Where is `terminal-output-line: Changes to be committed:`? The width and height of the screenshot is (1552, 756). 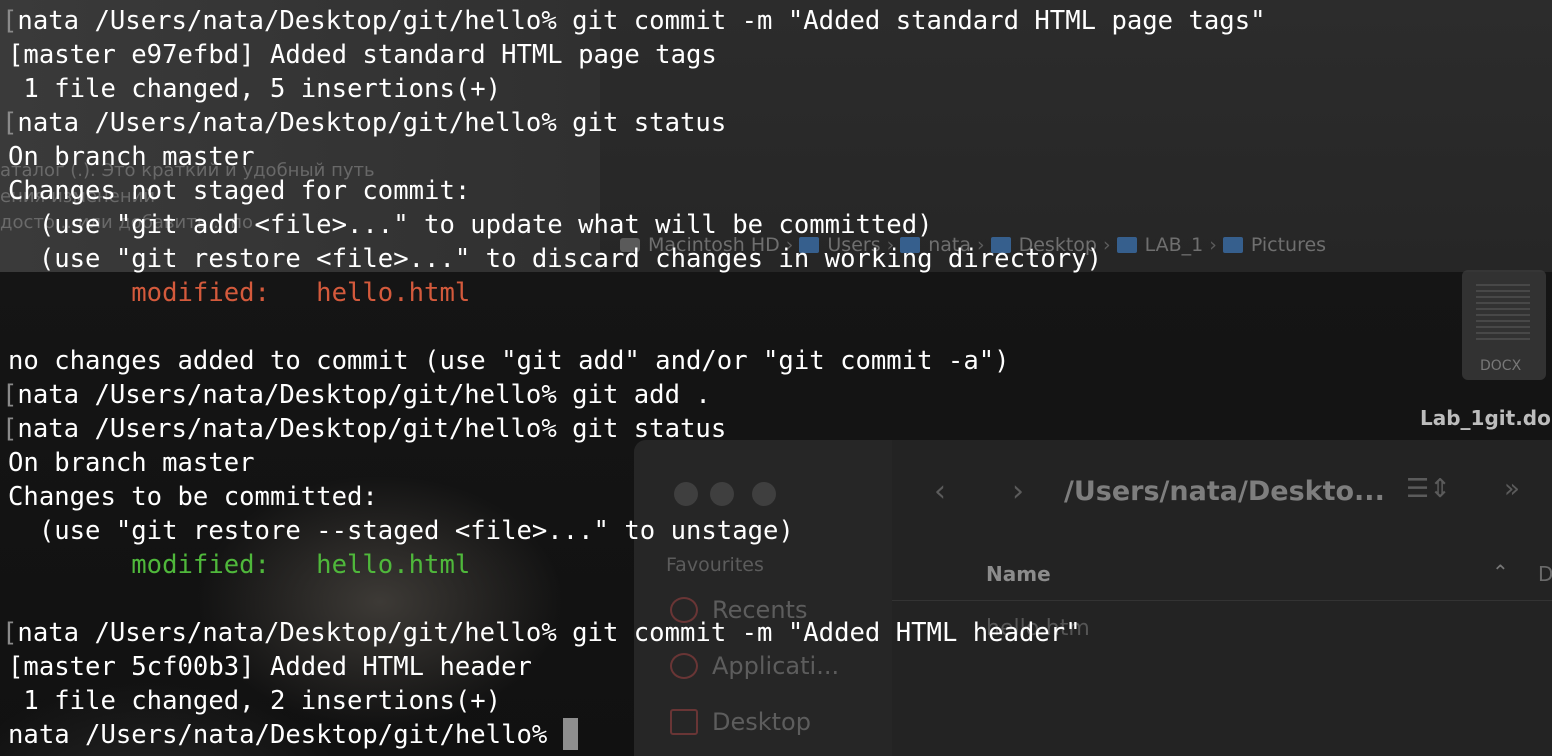
terminal-output-line: Changes to be committed: is located at coordinates (193, 497).